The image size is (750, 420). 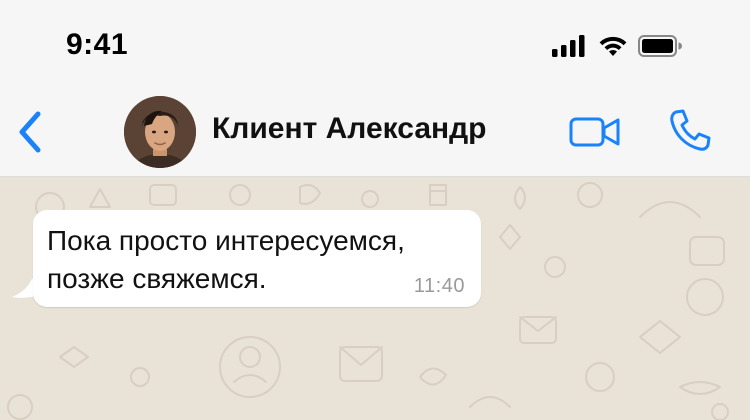 What do you see at coordinates (439, 286) in the screenshot?
I see `message-timestamp: 11:40` at bounding box center [439, 286].